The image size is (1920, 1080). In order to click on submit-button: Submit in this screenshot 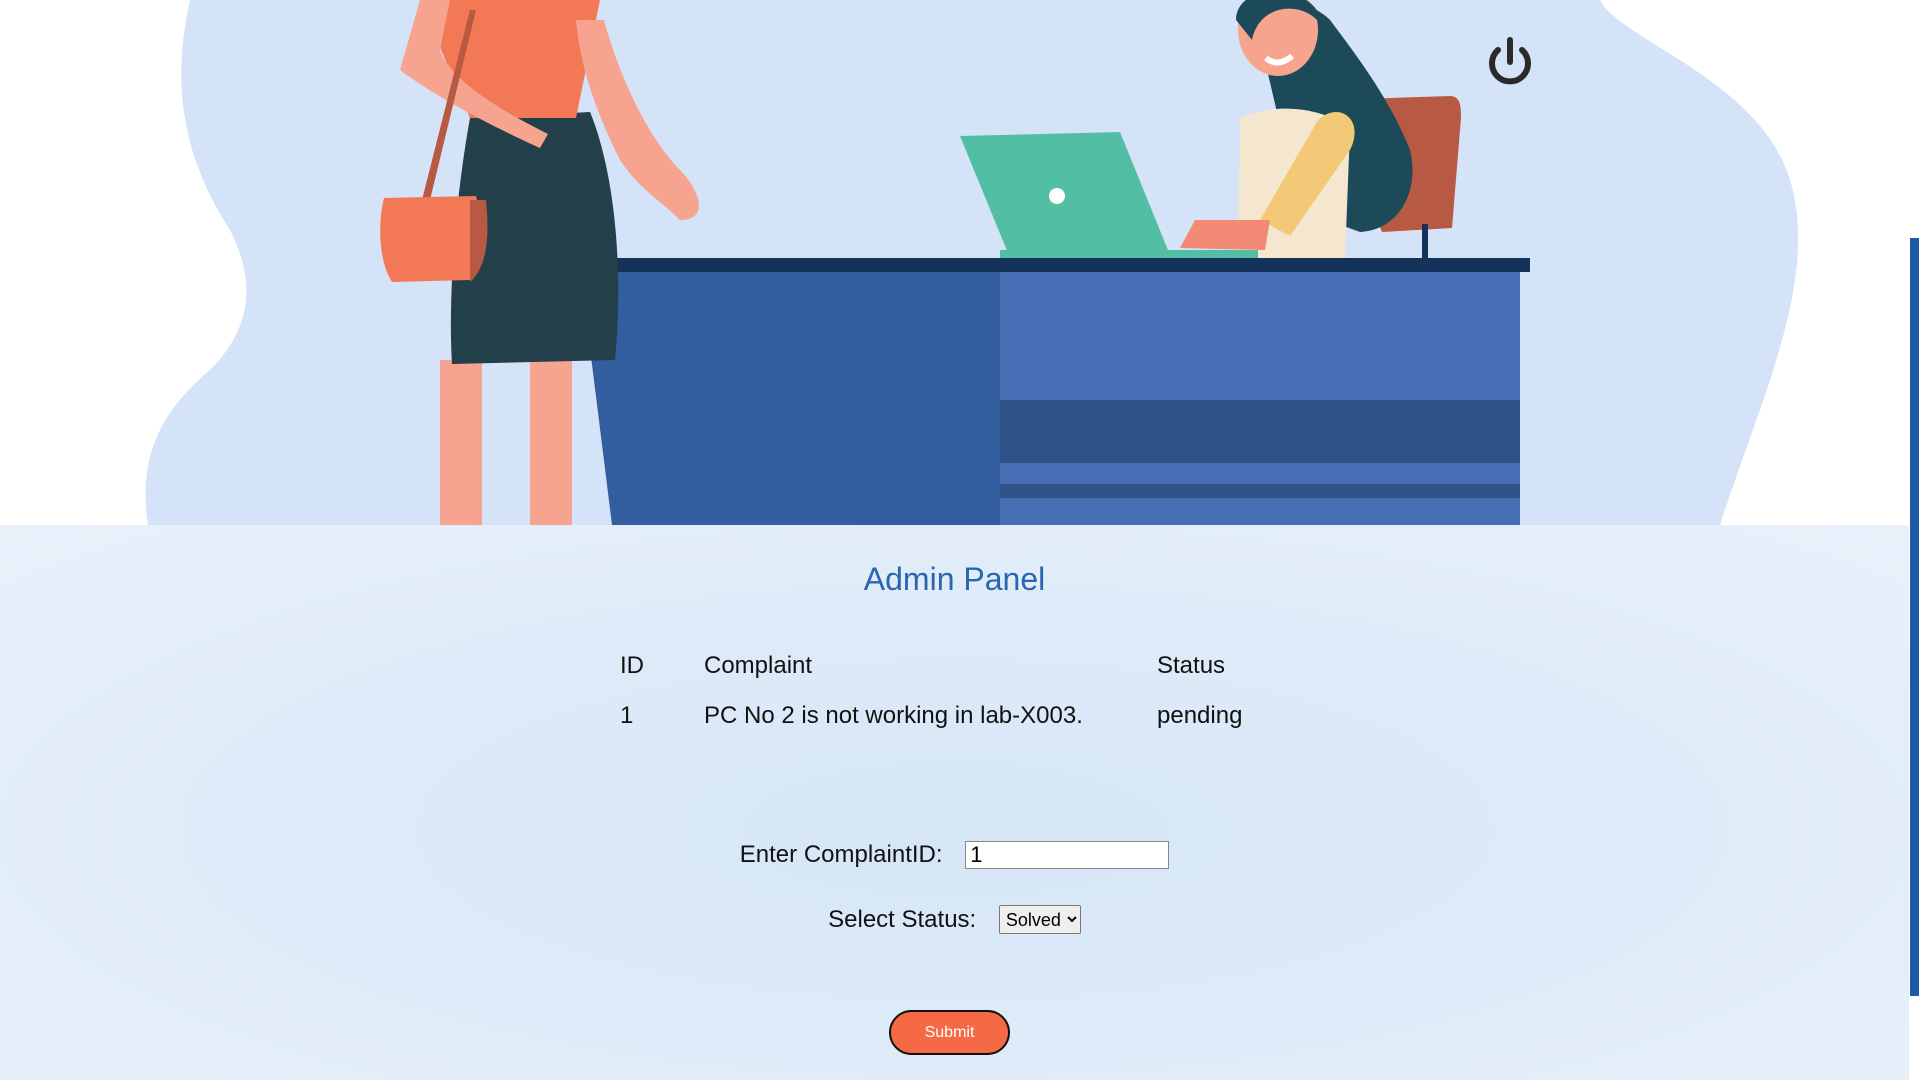, I will do `click(949, 1032)`.